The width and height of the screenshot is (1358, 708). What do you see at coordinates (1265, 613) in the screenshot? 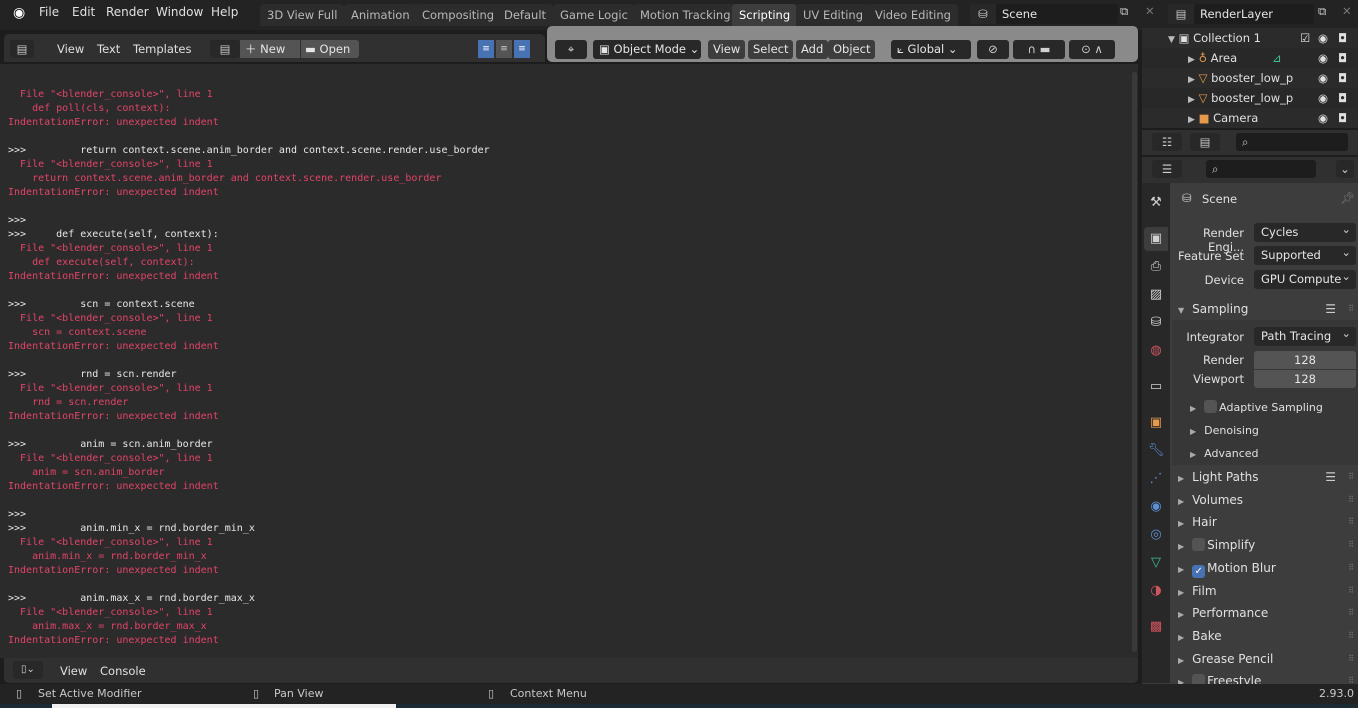
I see `panel-performance: ▶ Performance ⠿` at bounding box center [1265, 613].